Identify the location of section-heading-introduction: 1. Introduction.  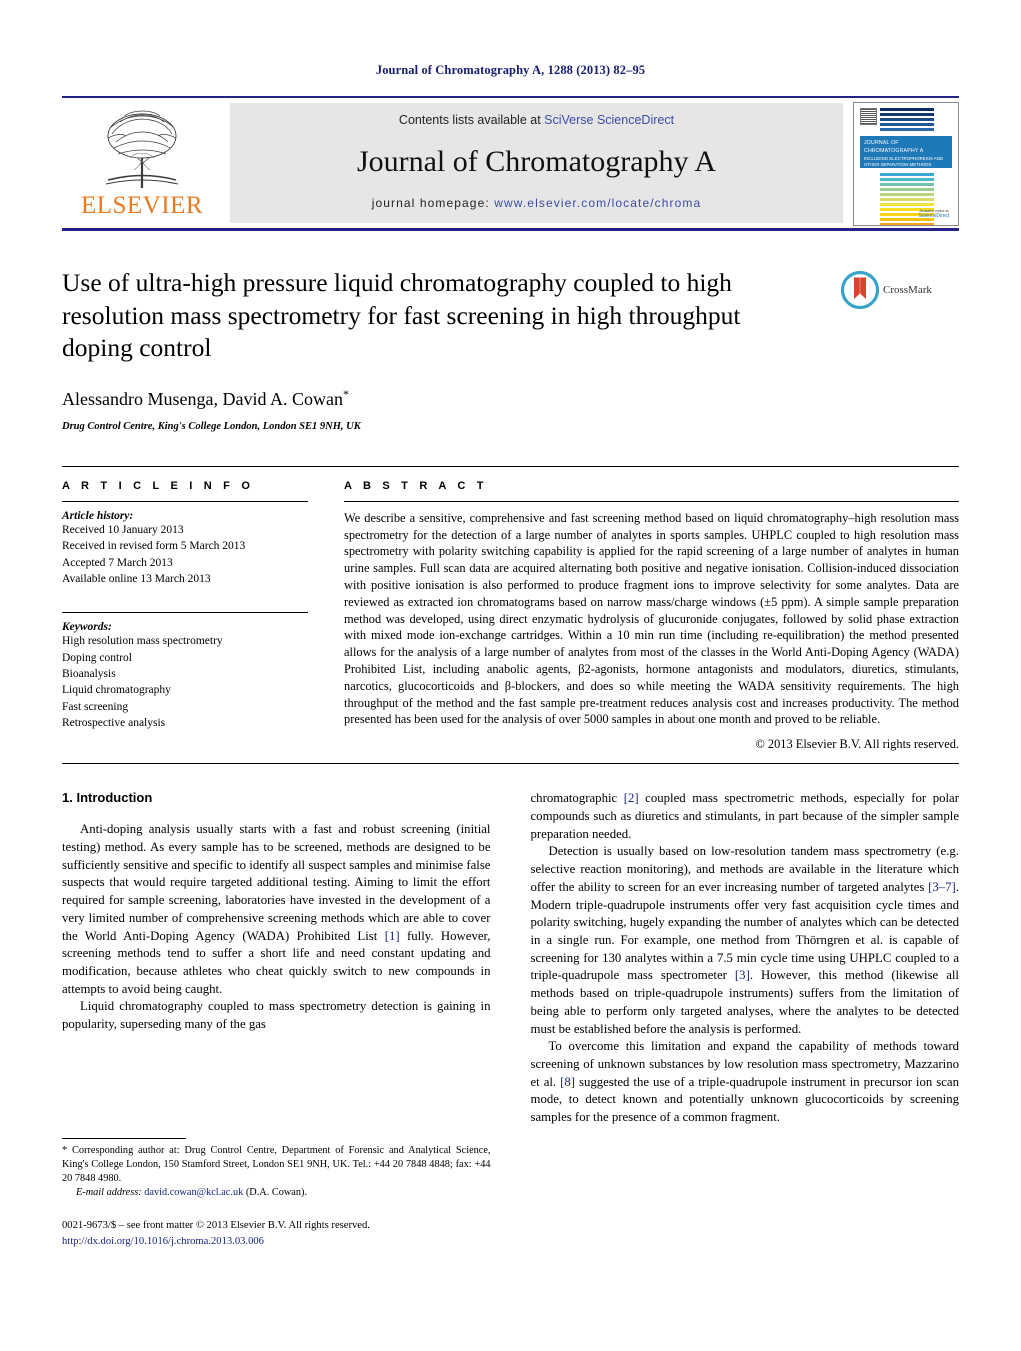
(107, 798).